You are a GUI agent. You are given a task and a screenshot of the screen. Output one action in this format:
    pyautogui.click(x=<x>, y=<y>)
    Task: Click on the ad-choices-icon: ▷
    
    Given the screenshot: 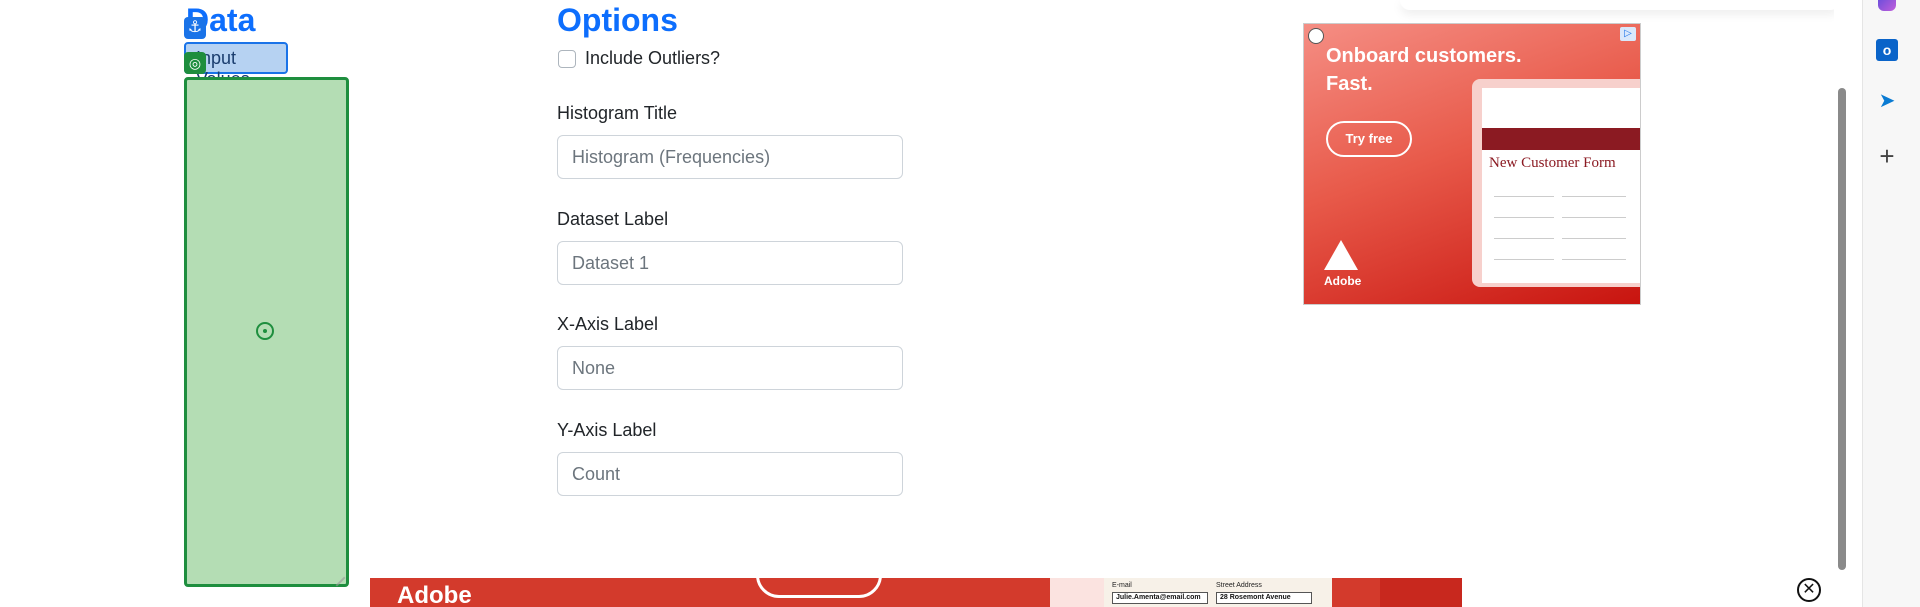 What is the action you would take?
    pyautogui.click(x=1628, y=34)
    